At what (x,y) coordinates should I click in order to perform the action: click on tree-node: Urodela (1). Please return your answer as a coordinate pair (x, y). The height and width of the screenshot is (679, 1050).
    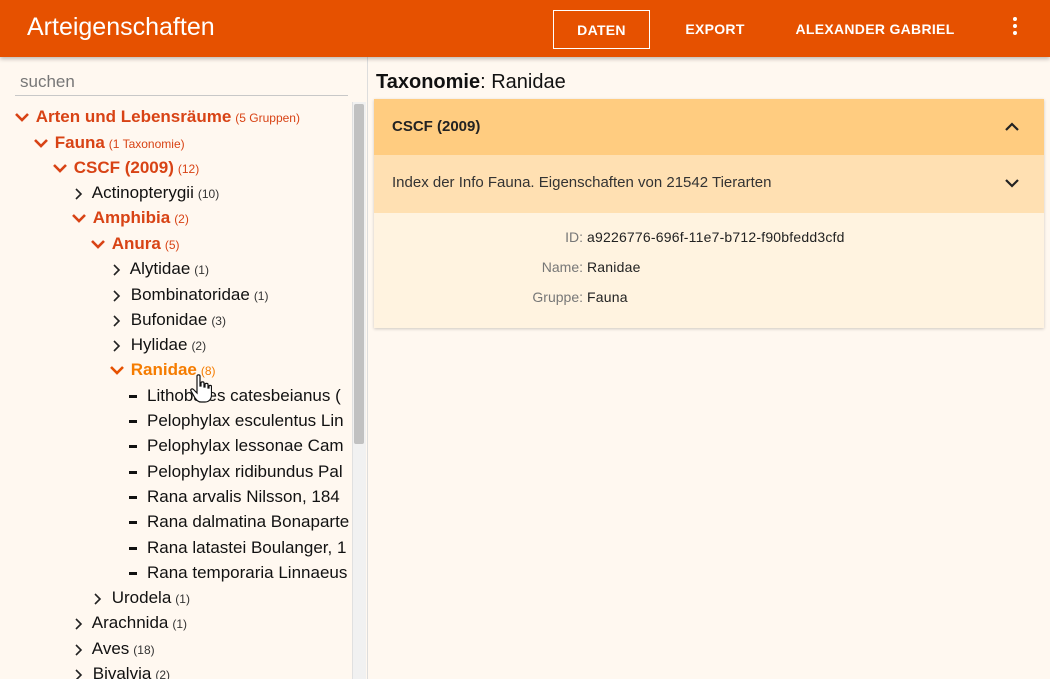
    Looking at the image, I should click on (139, 598).